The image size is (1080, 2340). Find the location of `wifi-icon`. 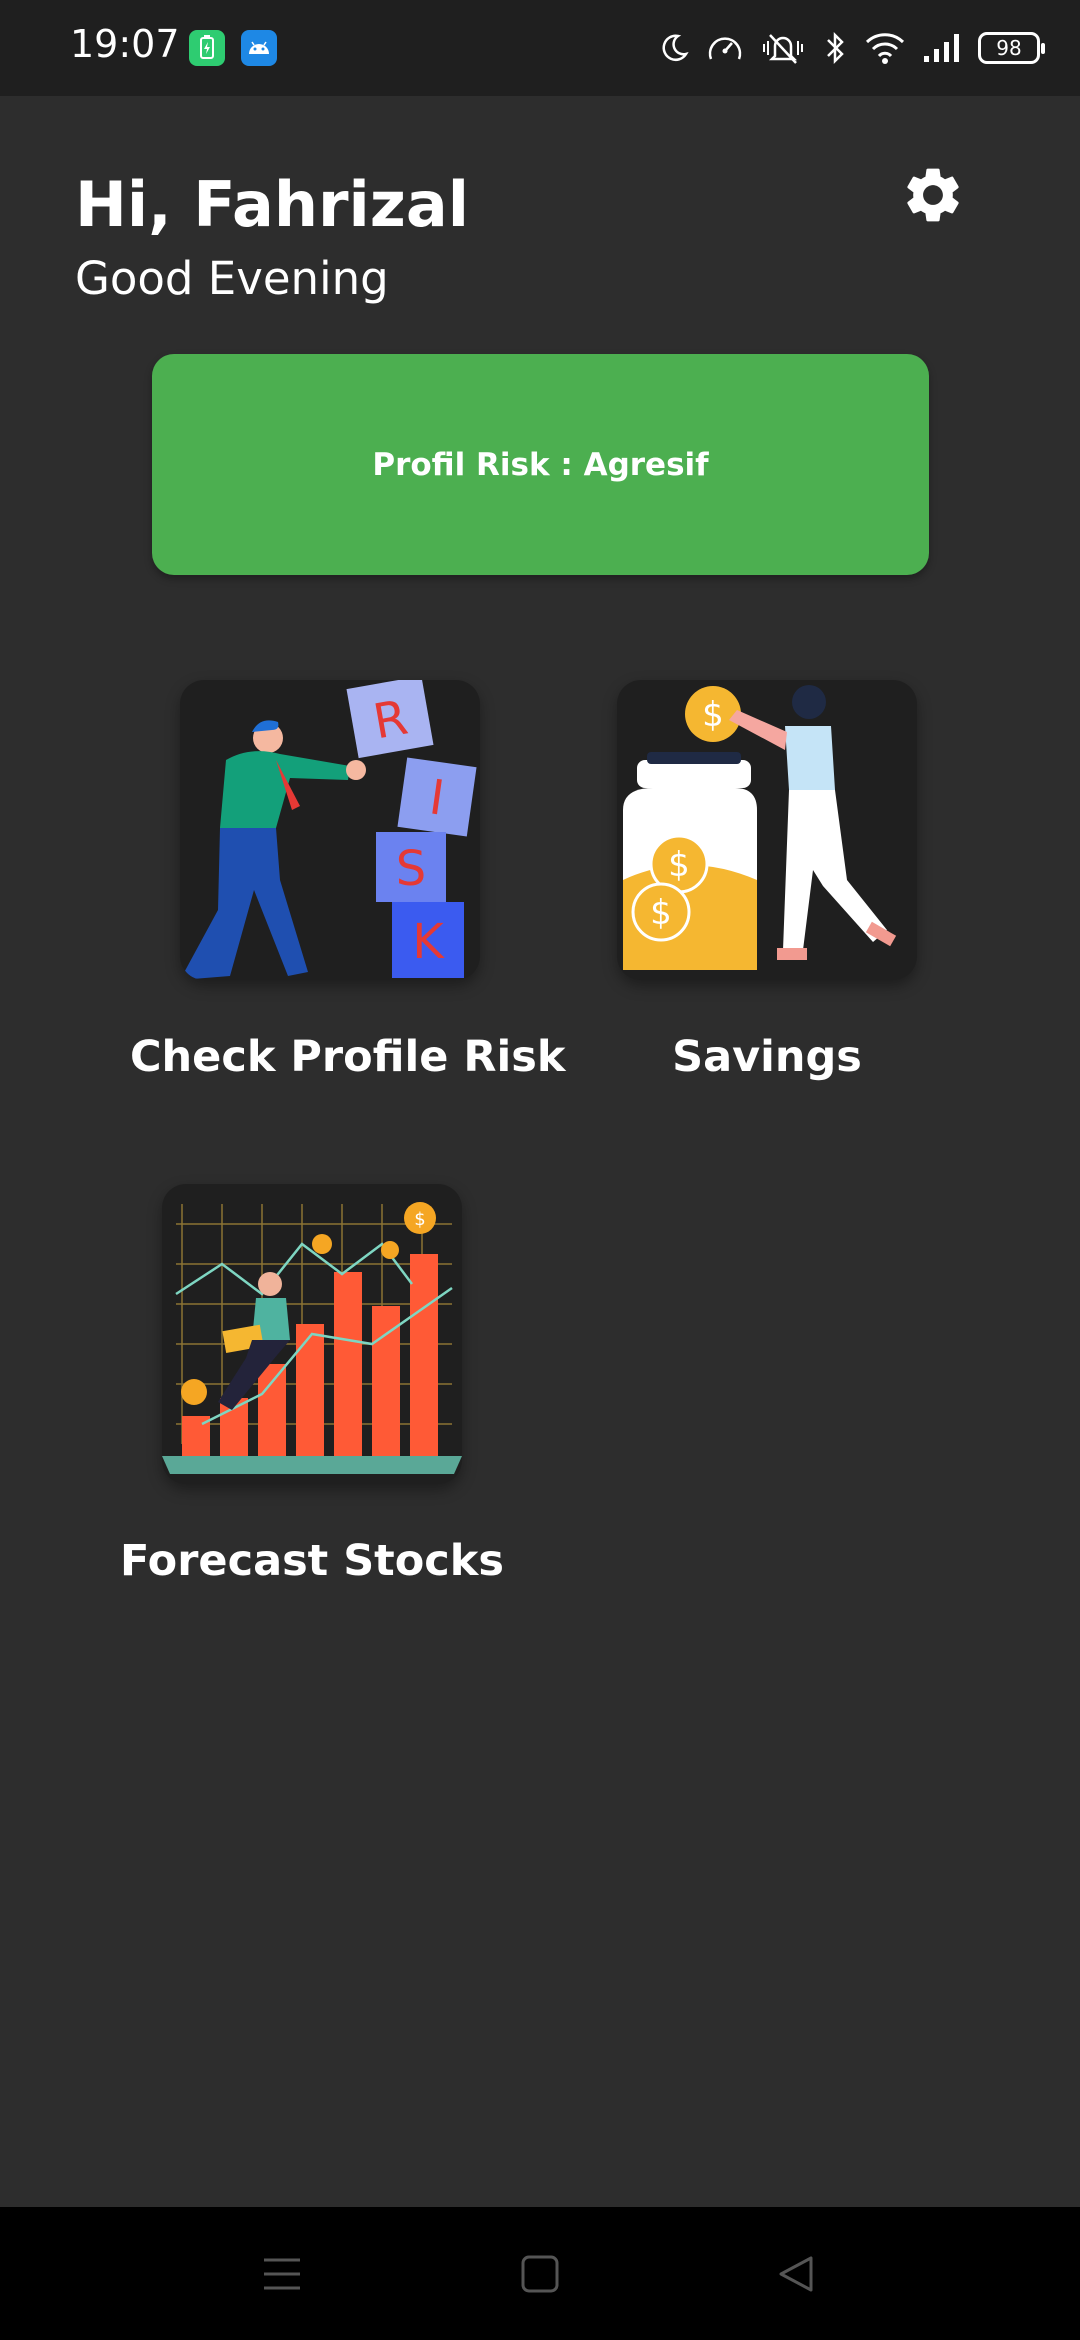

wifi-icon is located at coordinates (885, 48).